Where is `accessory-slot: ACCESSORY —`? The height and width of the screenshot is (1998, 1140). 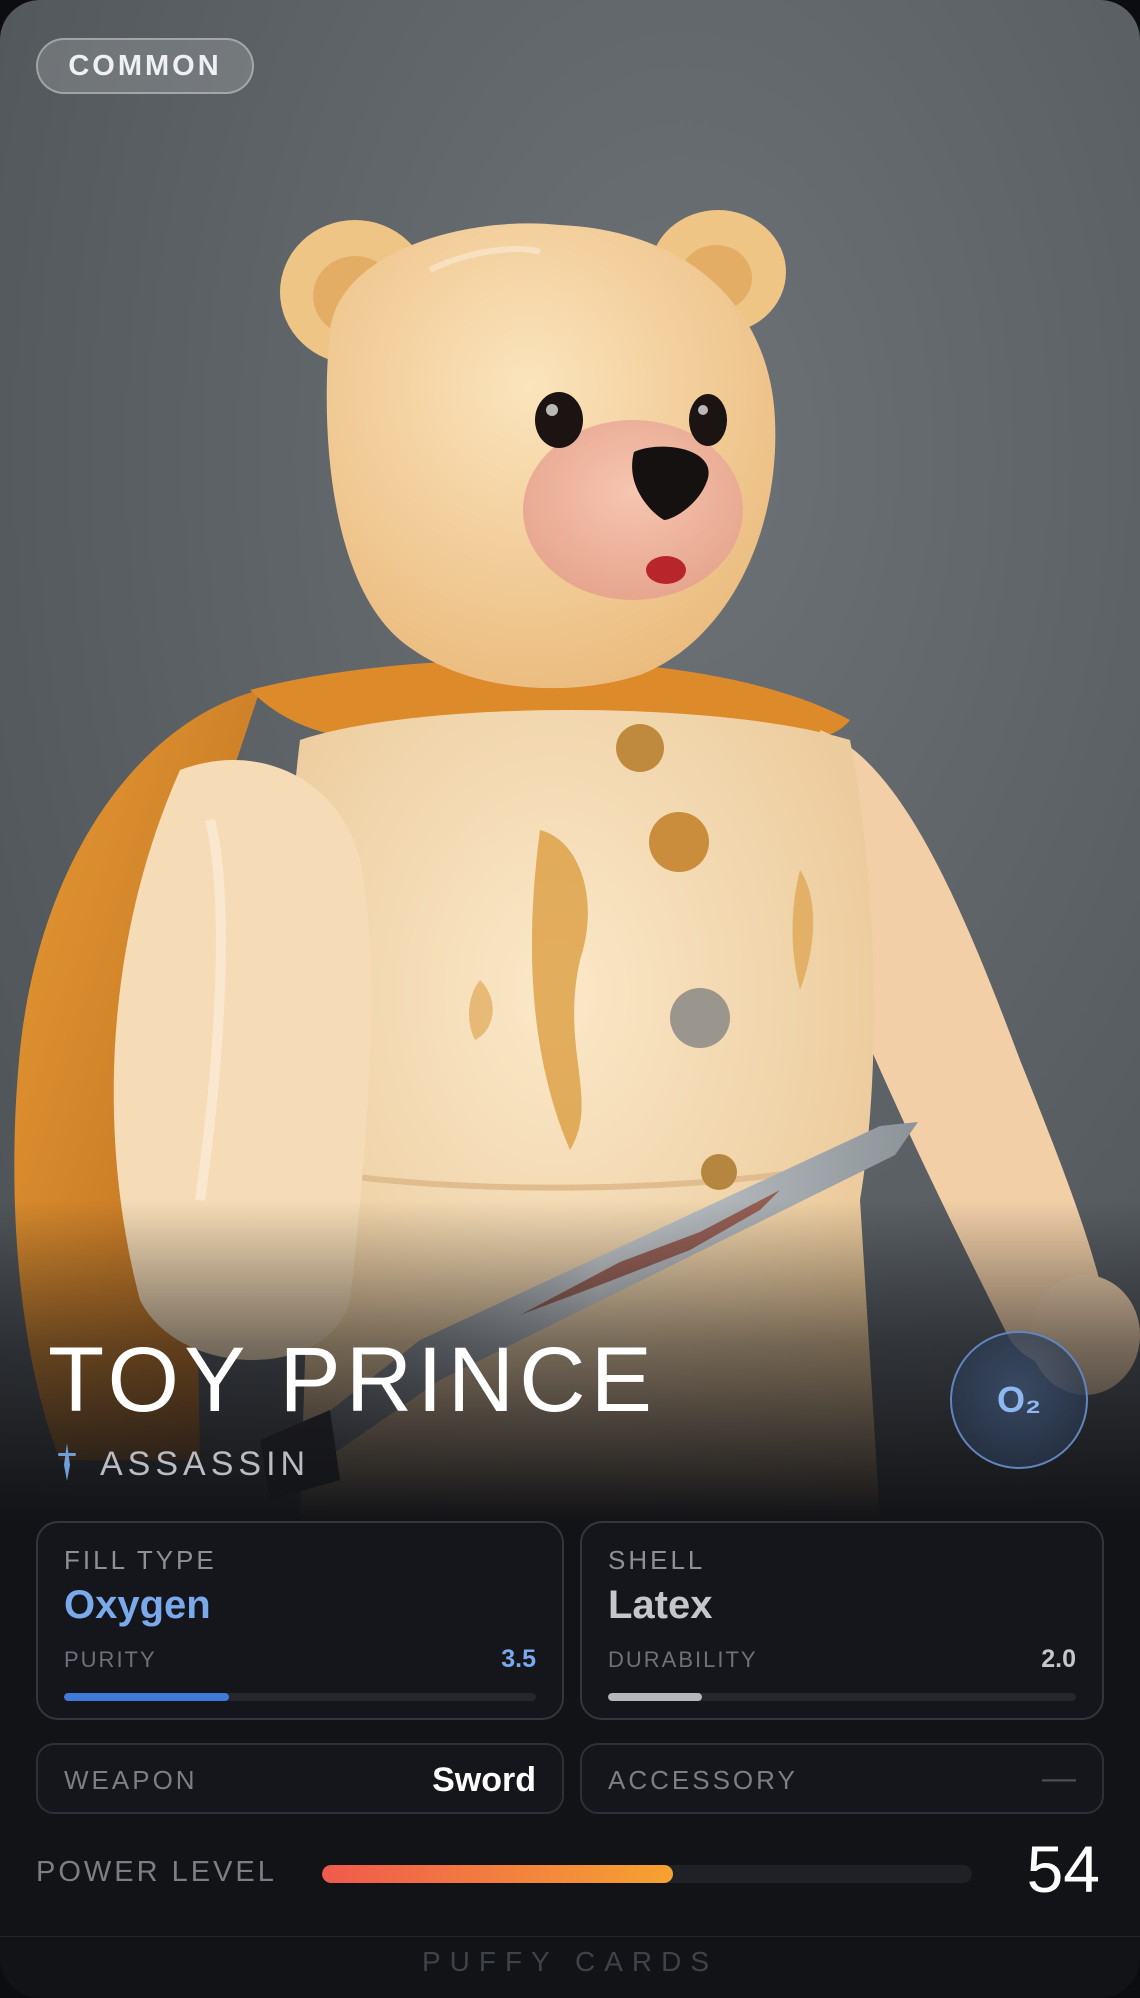 accessory-slot: ACCESSORY — is located at coordinates (842, 1778).